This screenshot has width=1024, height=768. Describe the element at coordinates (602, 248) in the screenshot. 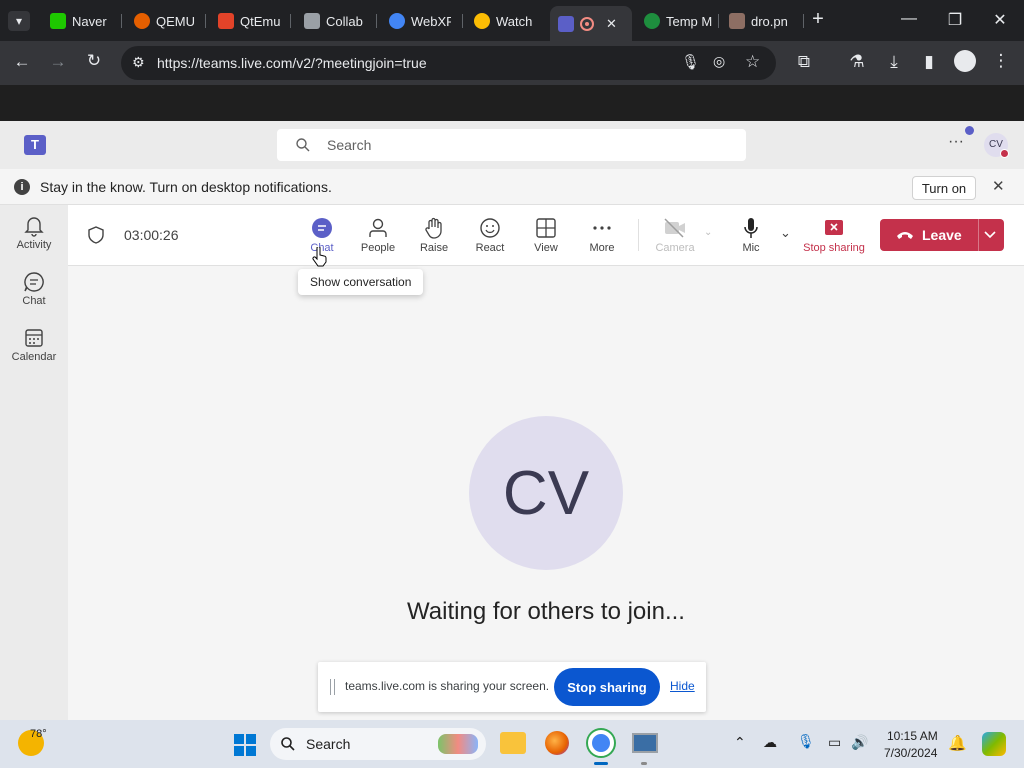

I see `more-label: More` at that location.